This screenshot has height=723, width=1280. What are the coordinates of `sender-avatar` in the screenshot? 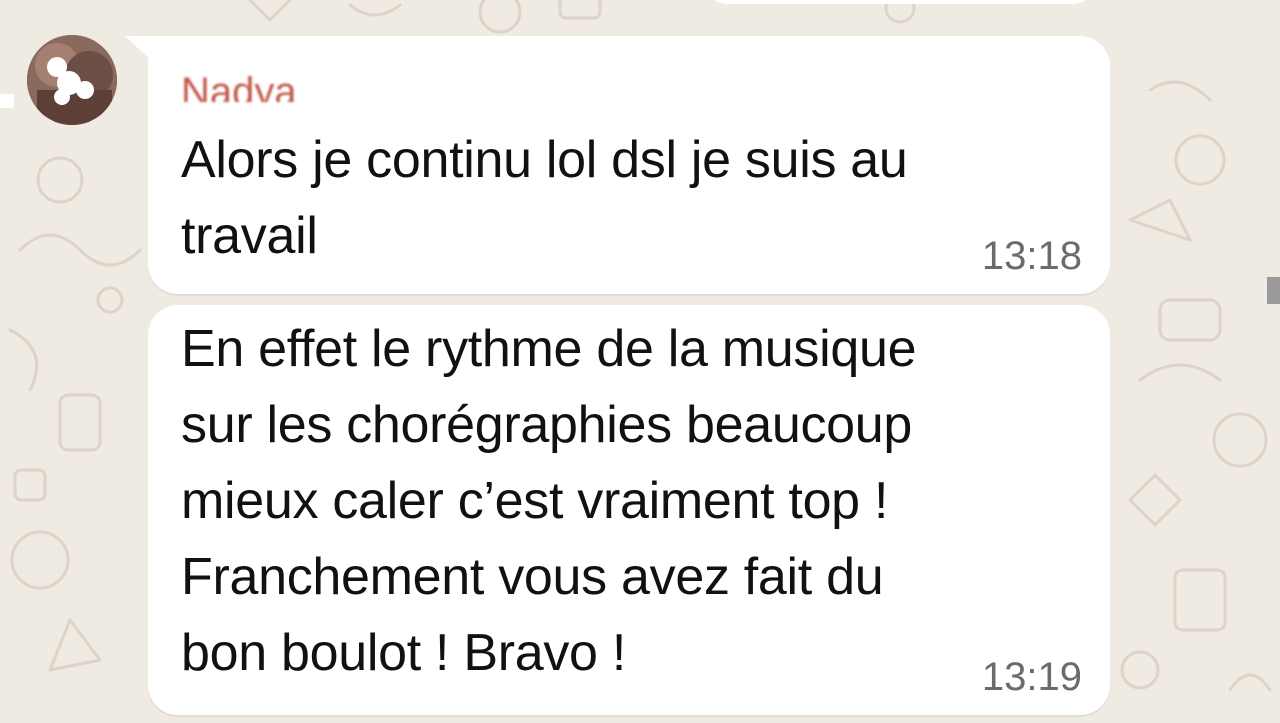 It's located at (72, 80).